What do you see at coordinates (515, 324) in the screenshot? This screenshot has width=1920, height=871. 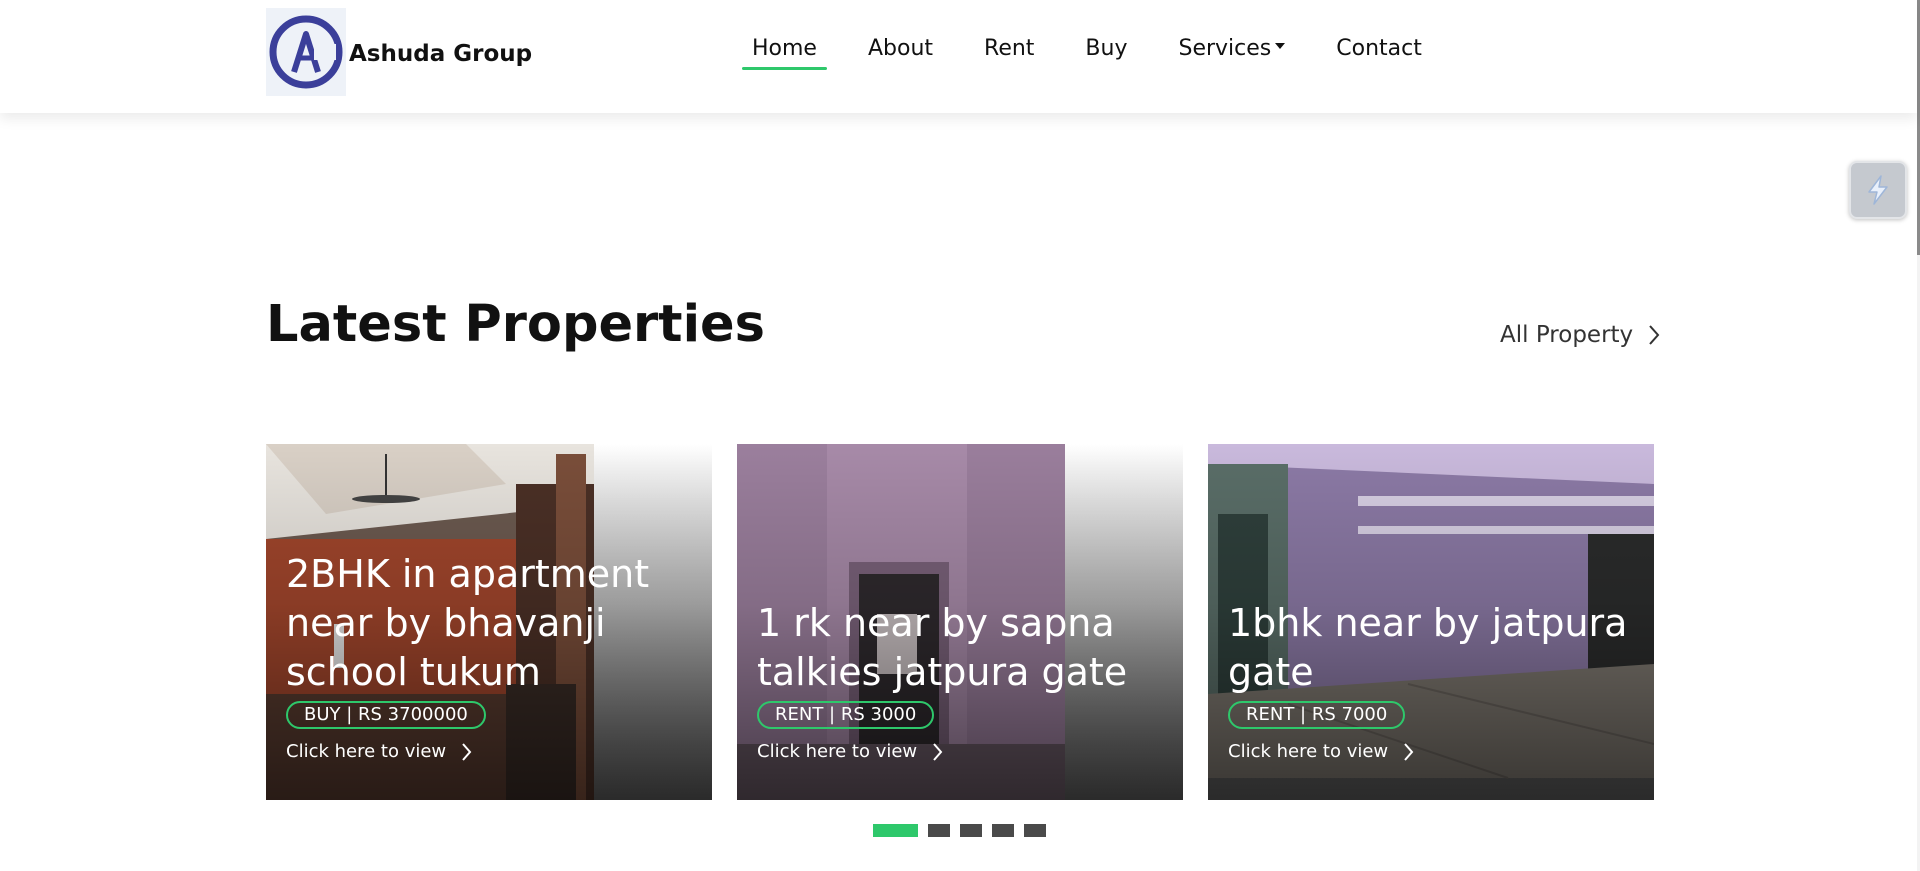 I see `section-title: Latest Properties` at bounding box center [515, 324].